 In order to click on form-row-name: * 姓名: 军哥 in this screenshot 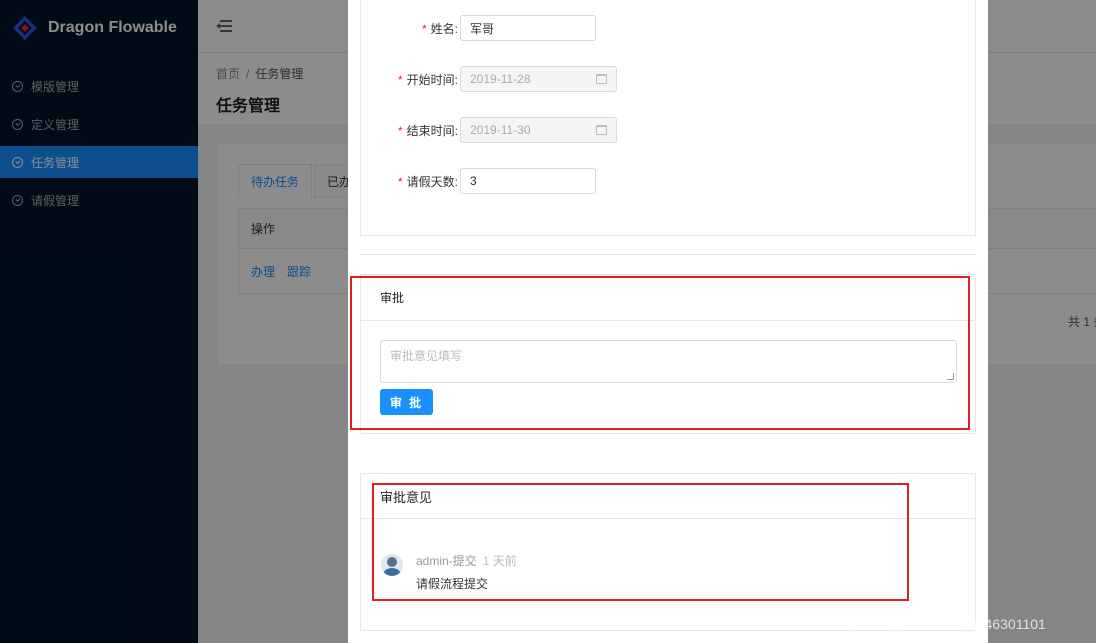, I will do `click(478, 28)`.